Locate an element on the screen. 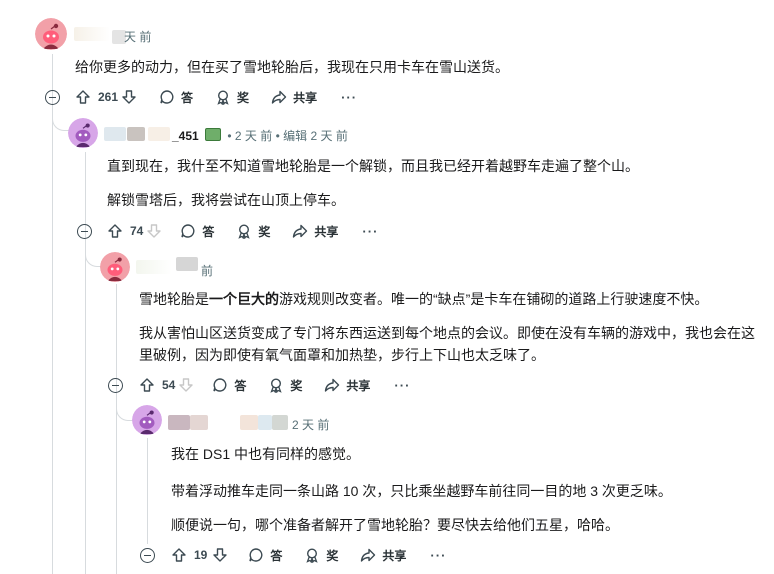  comment-body: 解锁雪塔后，我将尝试在山顶上停车。 is located at coordinates (226, 200).